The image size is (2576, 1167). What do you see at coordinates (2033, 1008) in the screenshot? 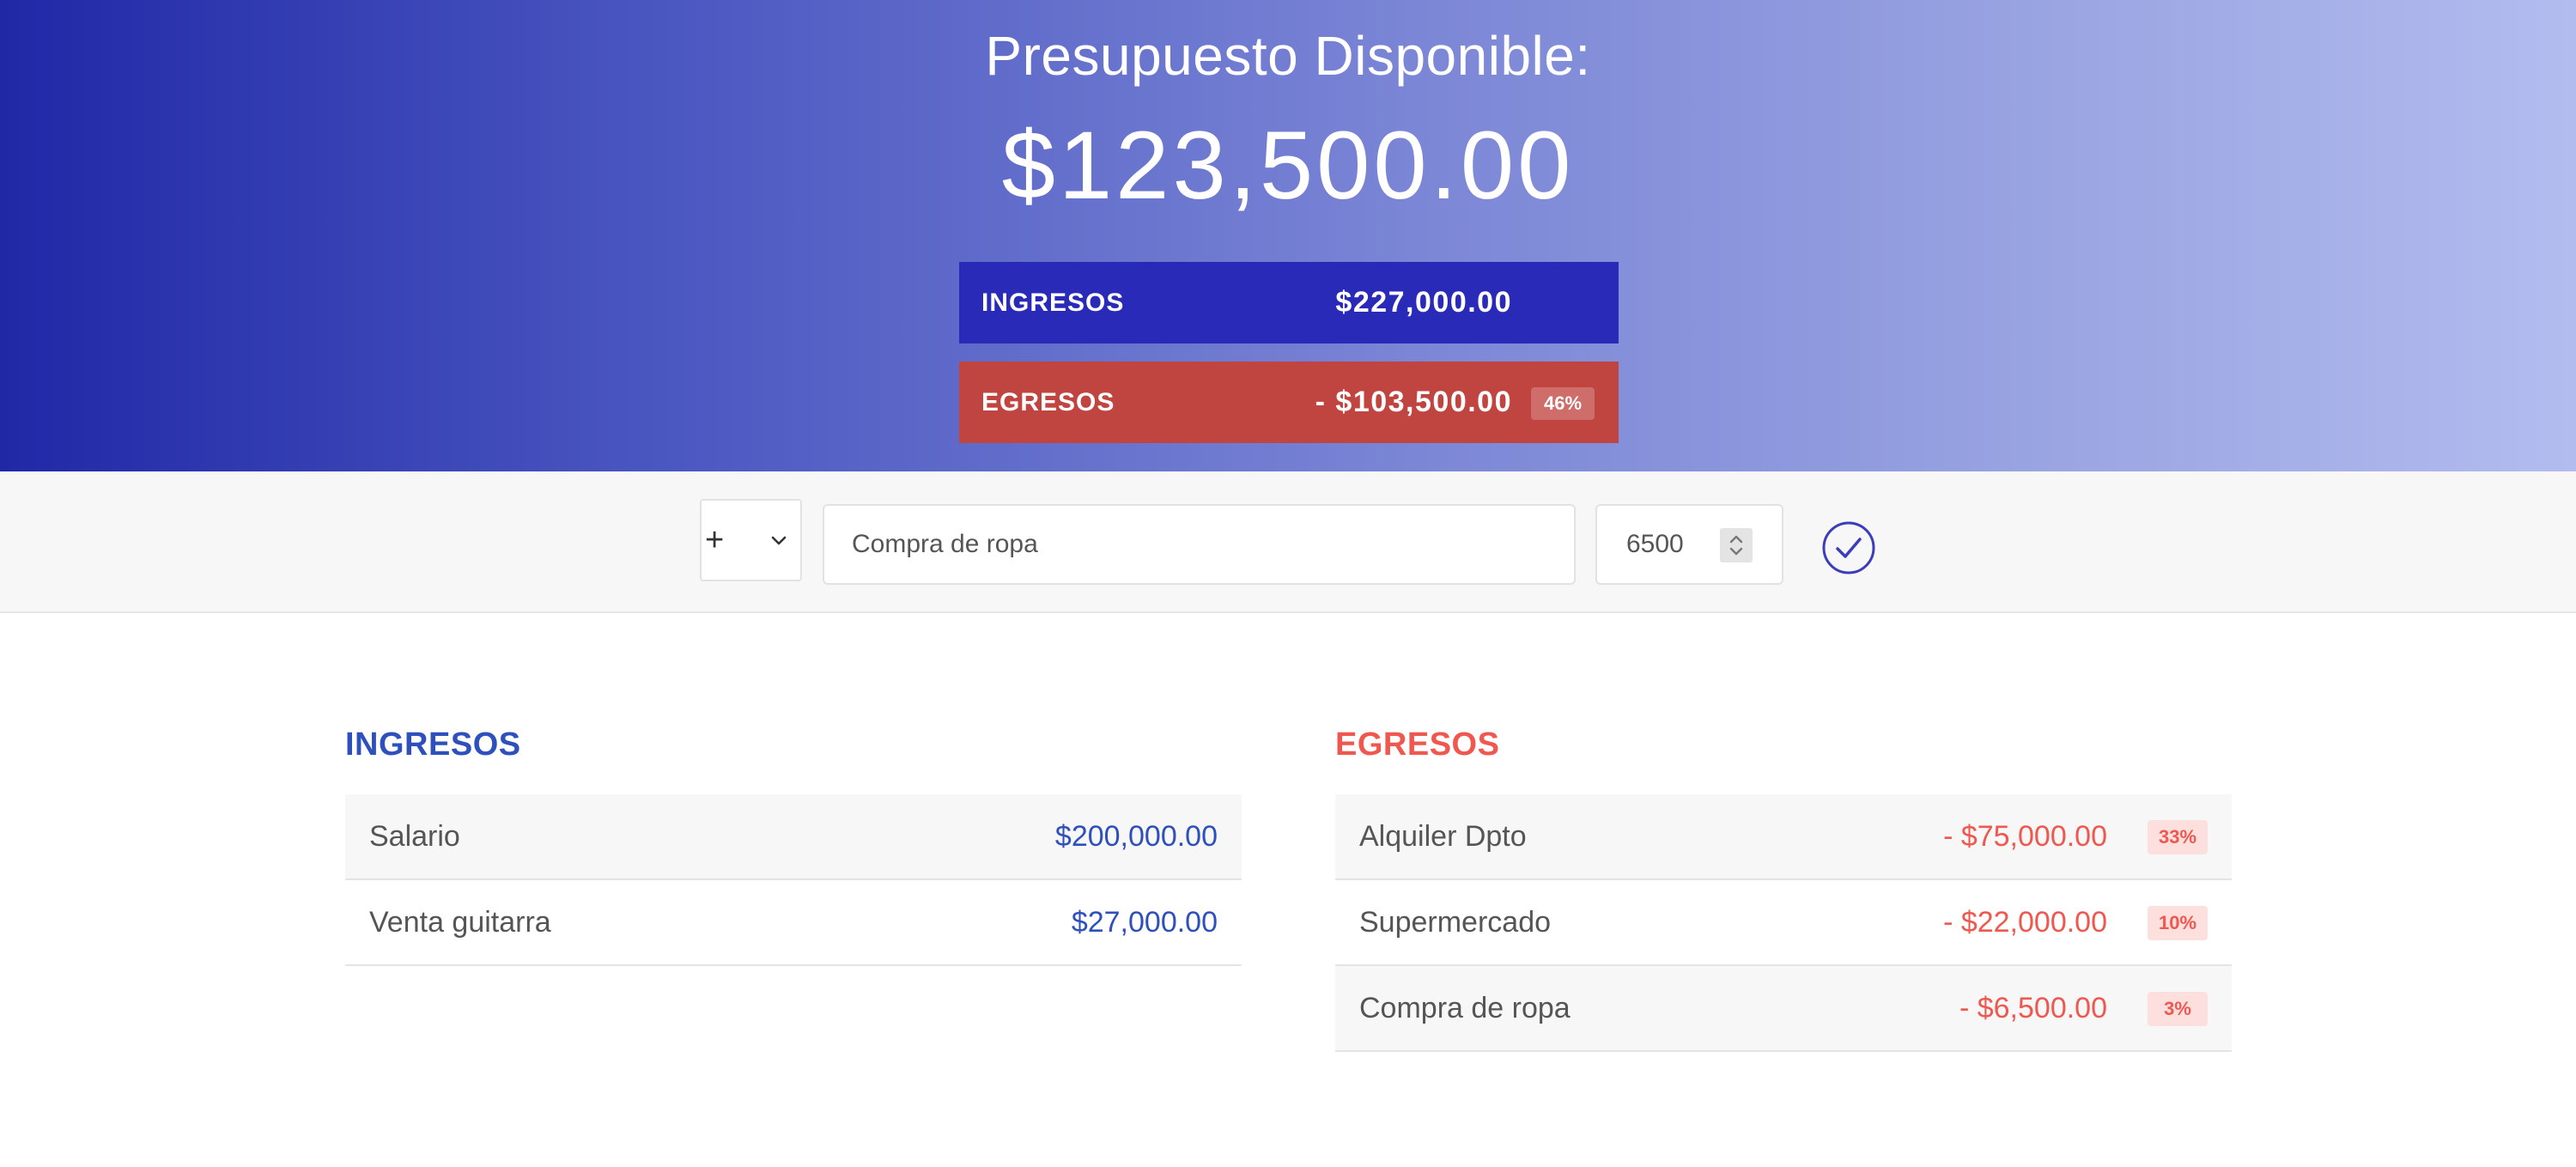
I see `item-value: - $6,500.00` at bounding box center [2033, 1008].